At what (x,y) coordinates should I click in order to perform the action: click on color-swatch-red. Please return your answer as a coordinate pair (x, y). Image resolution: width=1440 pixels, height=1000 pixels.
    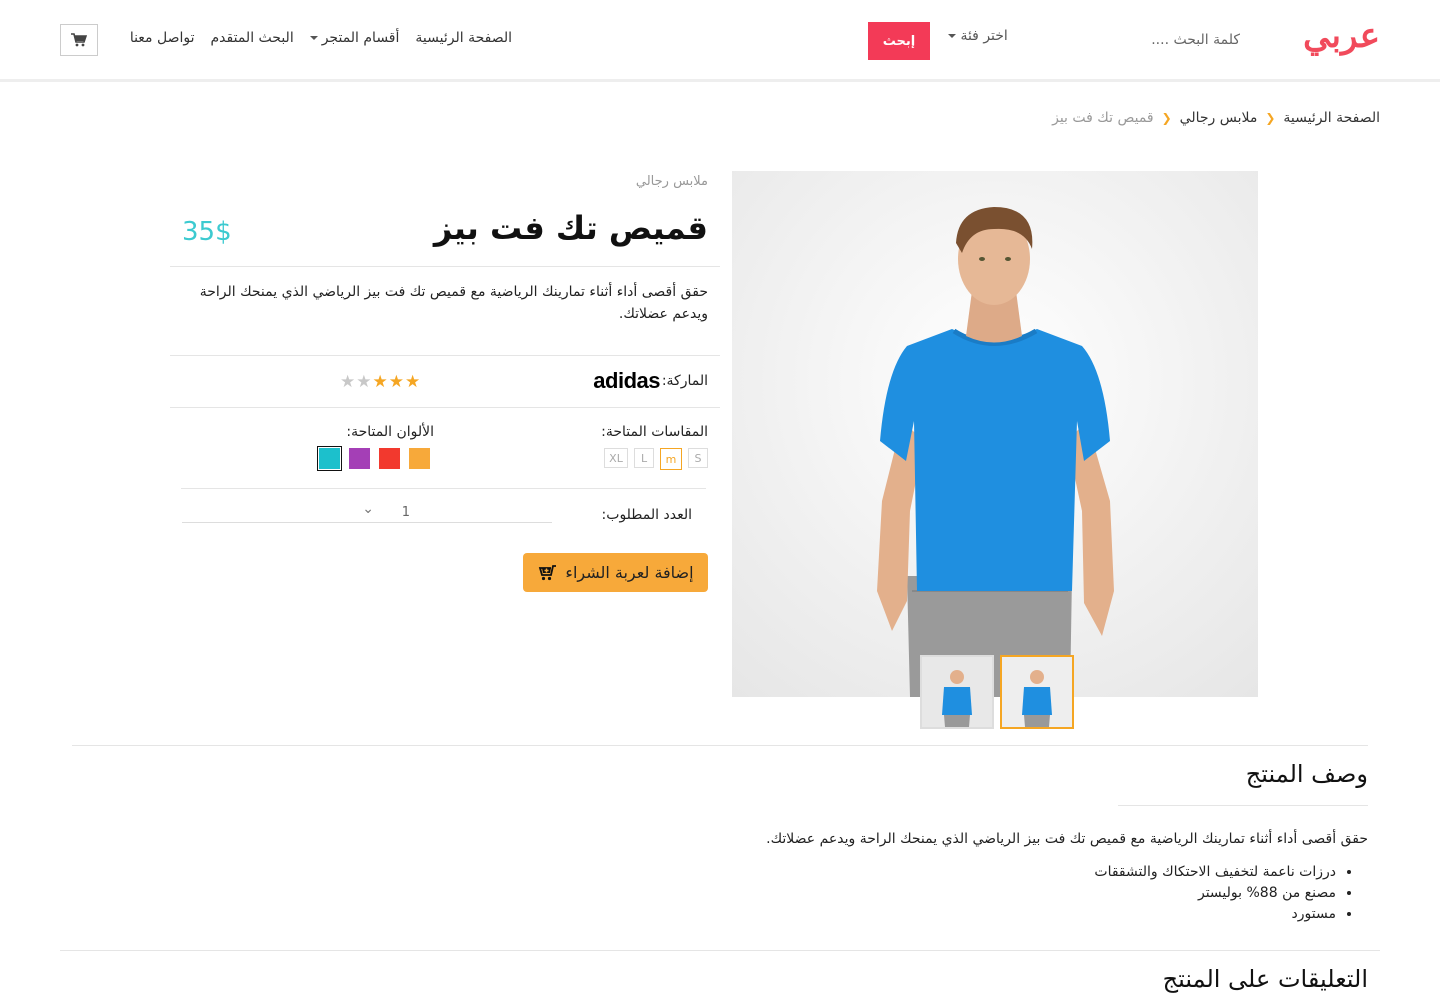
    Looking at the image, I should click on (389, 458).